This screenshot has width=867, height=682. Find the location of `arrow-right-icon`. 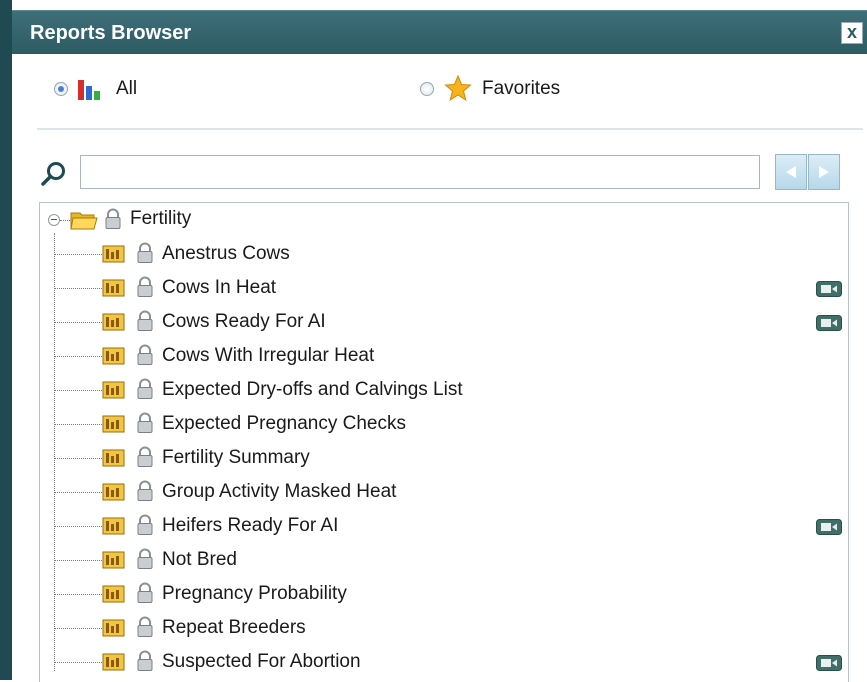

arrow-right-icon is located at coordinates (824, 172).